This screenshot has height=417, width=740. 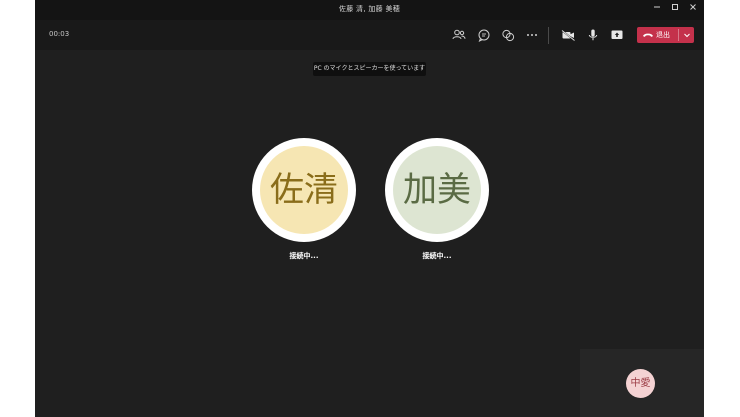 I want to click on microphone-icon, so click(x=593, y=35).